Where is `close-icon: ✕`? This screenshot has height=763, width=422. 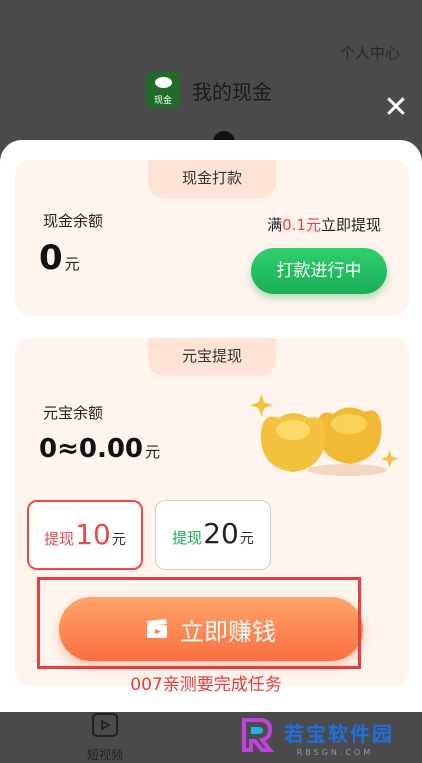 close-icon: ✕ is located at coordinates (395, 107).